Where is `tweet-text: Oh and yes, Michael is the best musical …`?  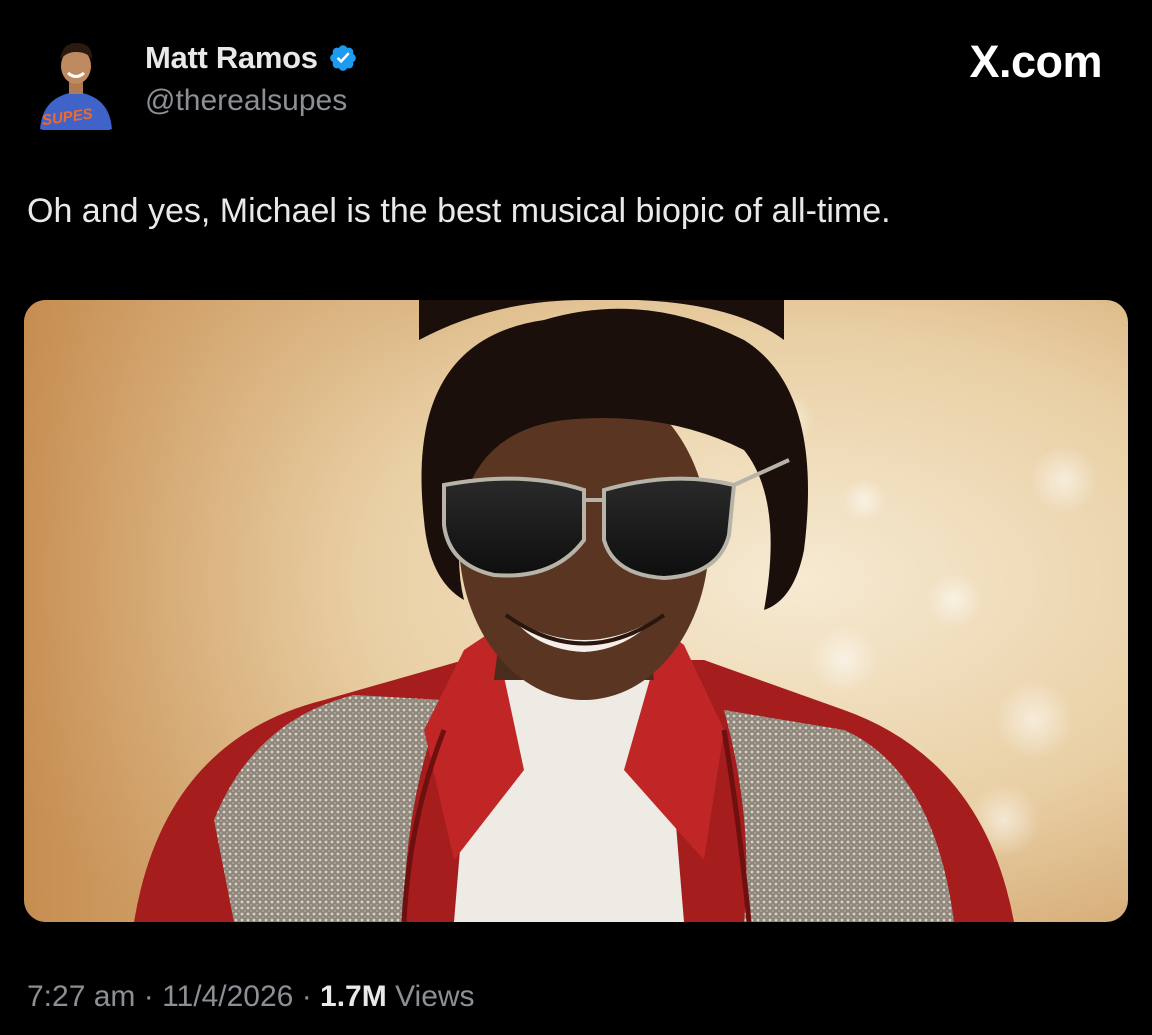
tweet-text: Oh and yes, Michael is the best musical … is located at coordinates (459, 211).